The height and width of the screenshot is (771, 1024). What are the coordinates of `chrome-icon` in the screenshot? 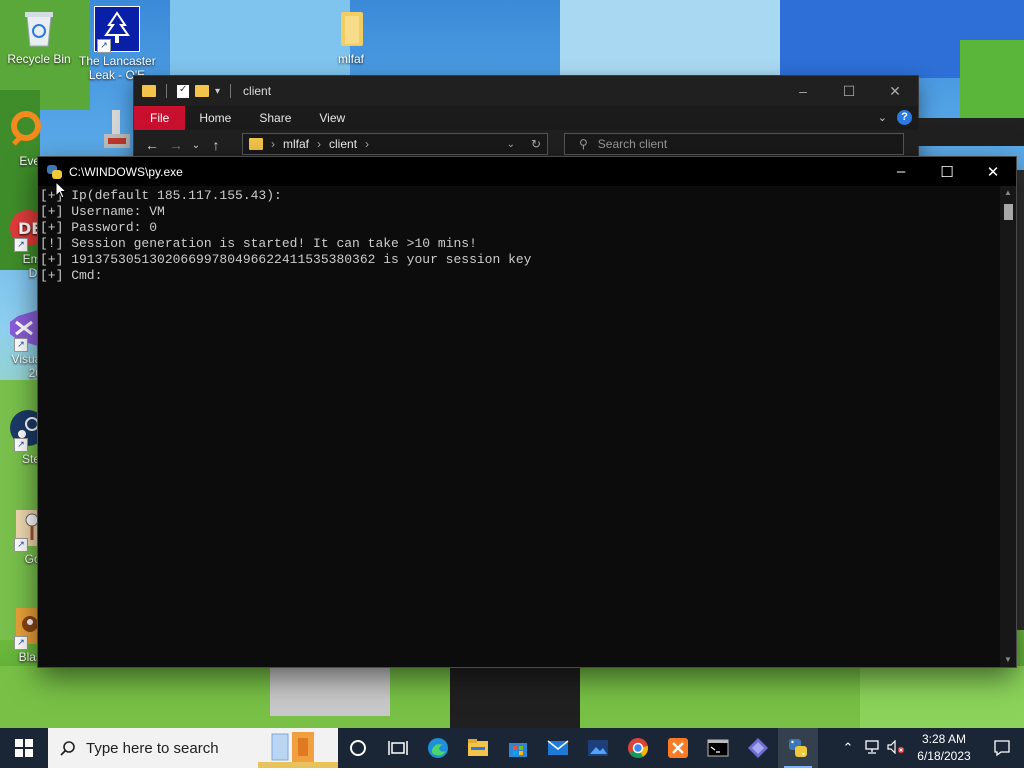 It's located at (638, 748).